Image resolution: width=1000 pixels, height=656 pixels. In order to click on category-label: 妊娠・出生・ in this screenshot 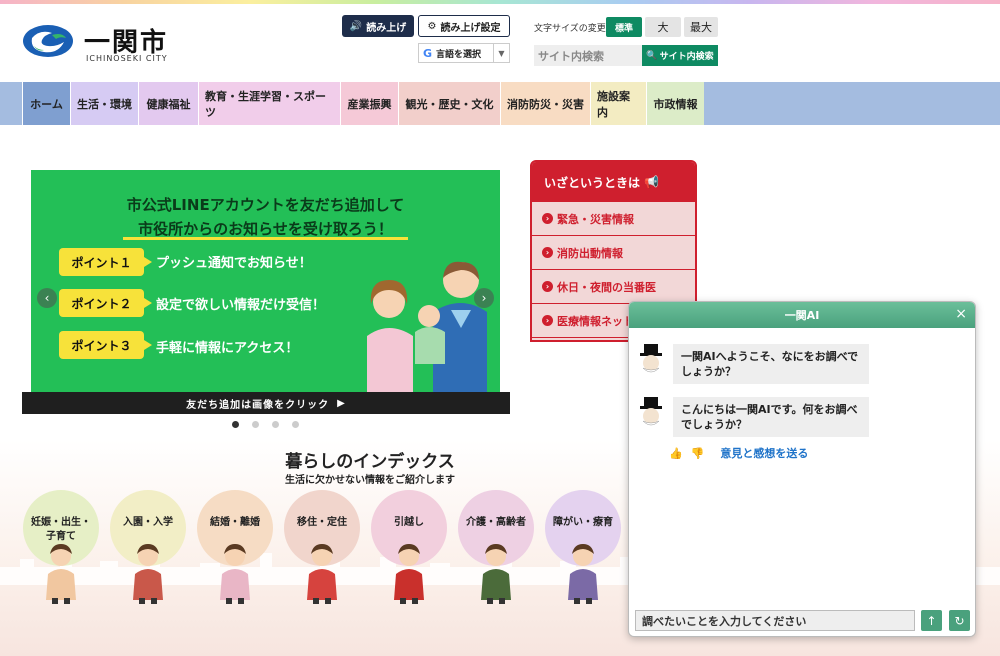, I will do `click(61, 522)`.